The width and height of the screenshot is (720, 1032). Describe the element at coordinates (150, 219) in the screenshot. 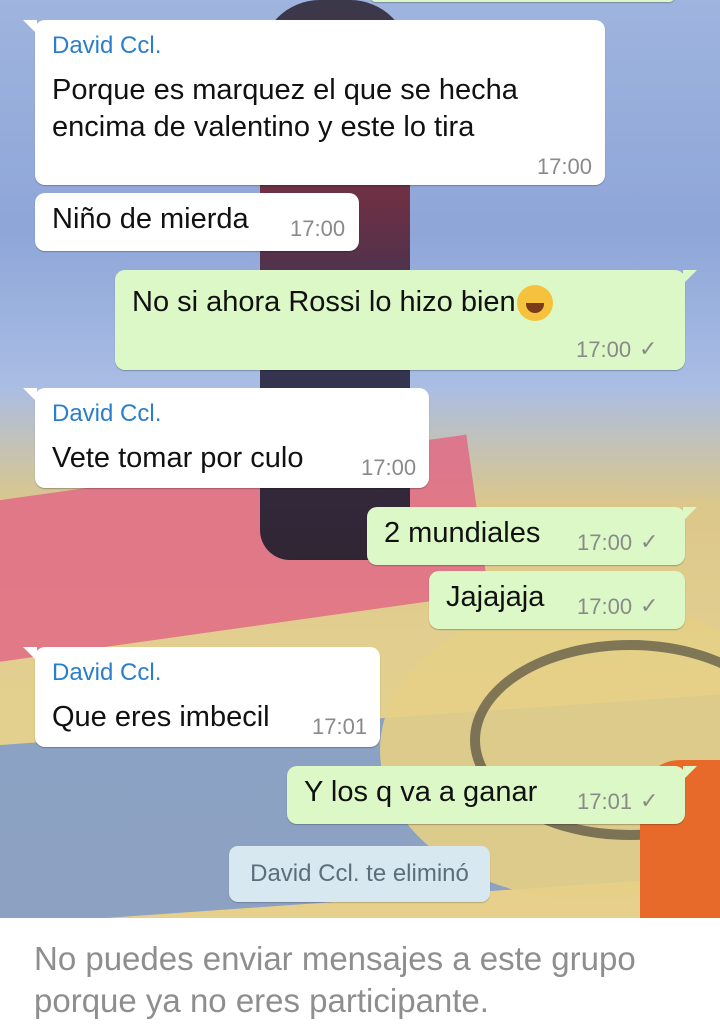

I see `message-text: Niño de mierda` at that location.